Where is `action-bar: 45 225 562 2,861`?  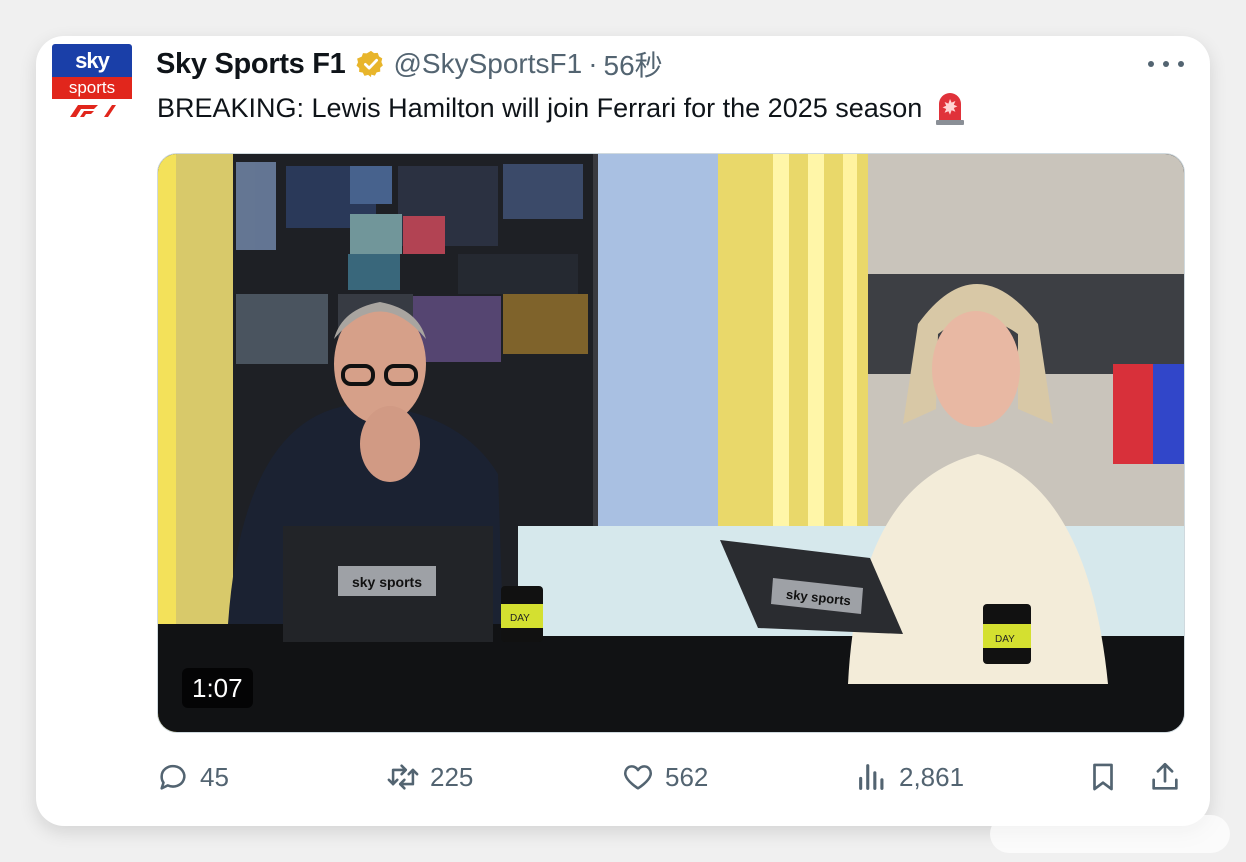
action-bar: 45 225 562 2,861 is located at coordinates (623, 777).